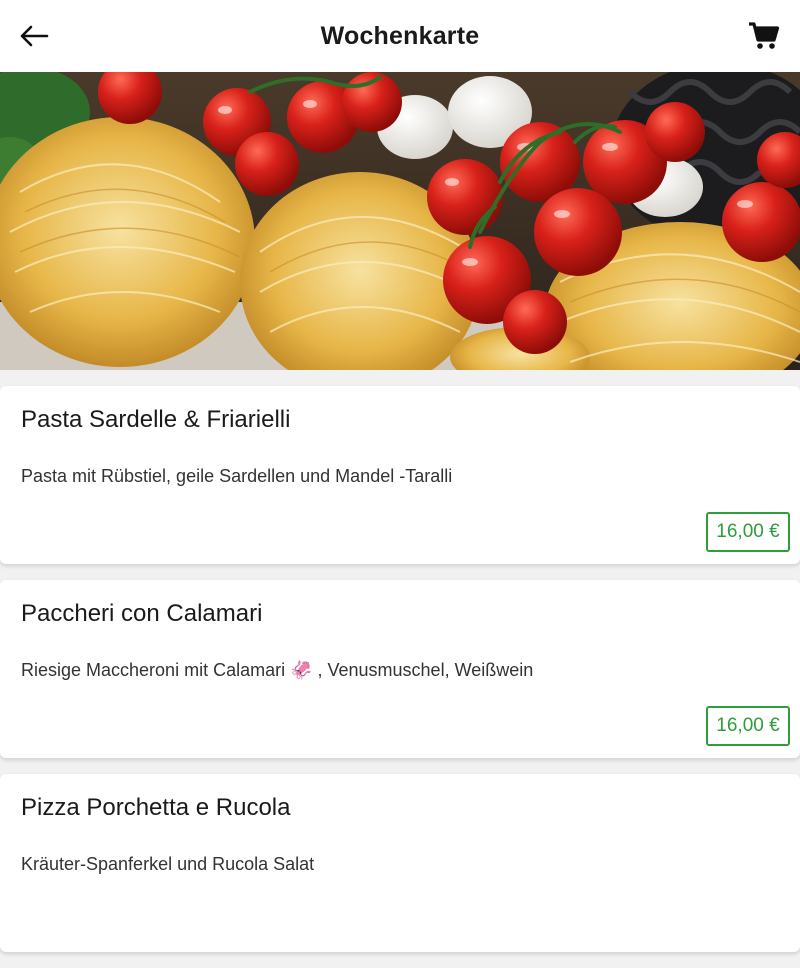 The width and height of the screenshot is (800, 968). Describe the element at coordinates (156, 807) in the screenshot. I see `menu-item-title: Pizza Porchetta e Rucola` at that location.